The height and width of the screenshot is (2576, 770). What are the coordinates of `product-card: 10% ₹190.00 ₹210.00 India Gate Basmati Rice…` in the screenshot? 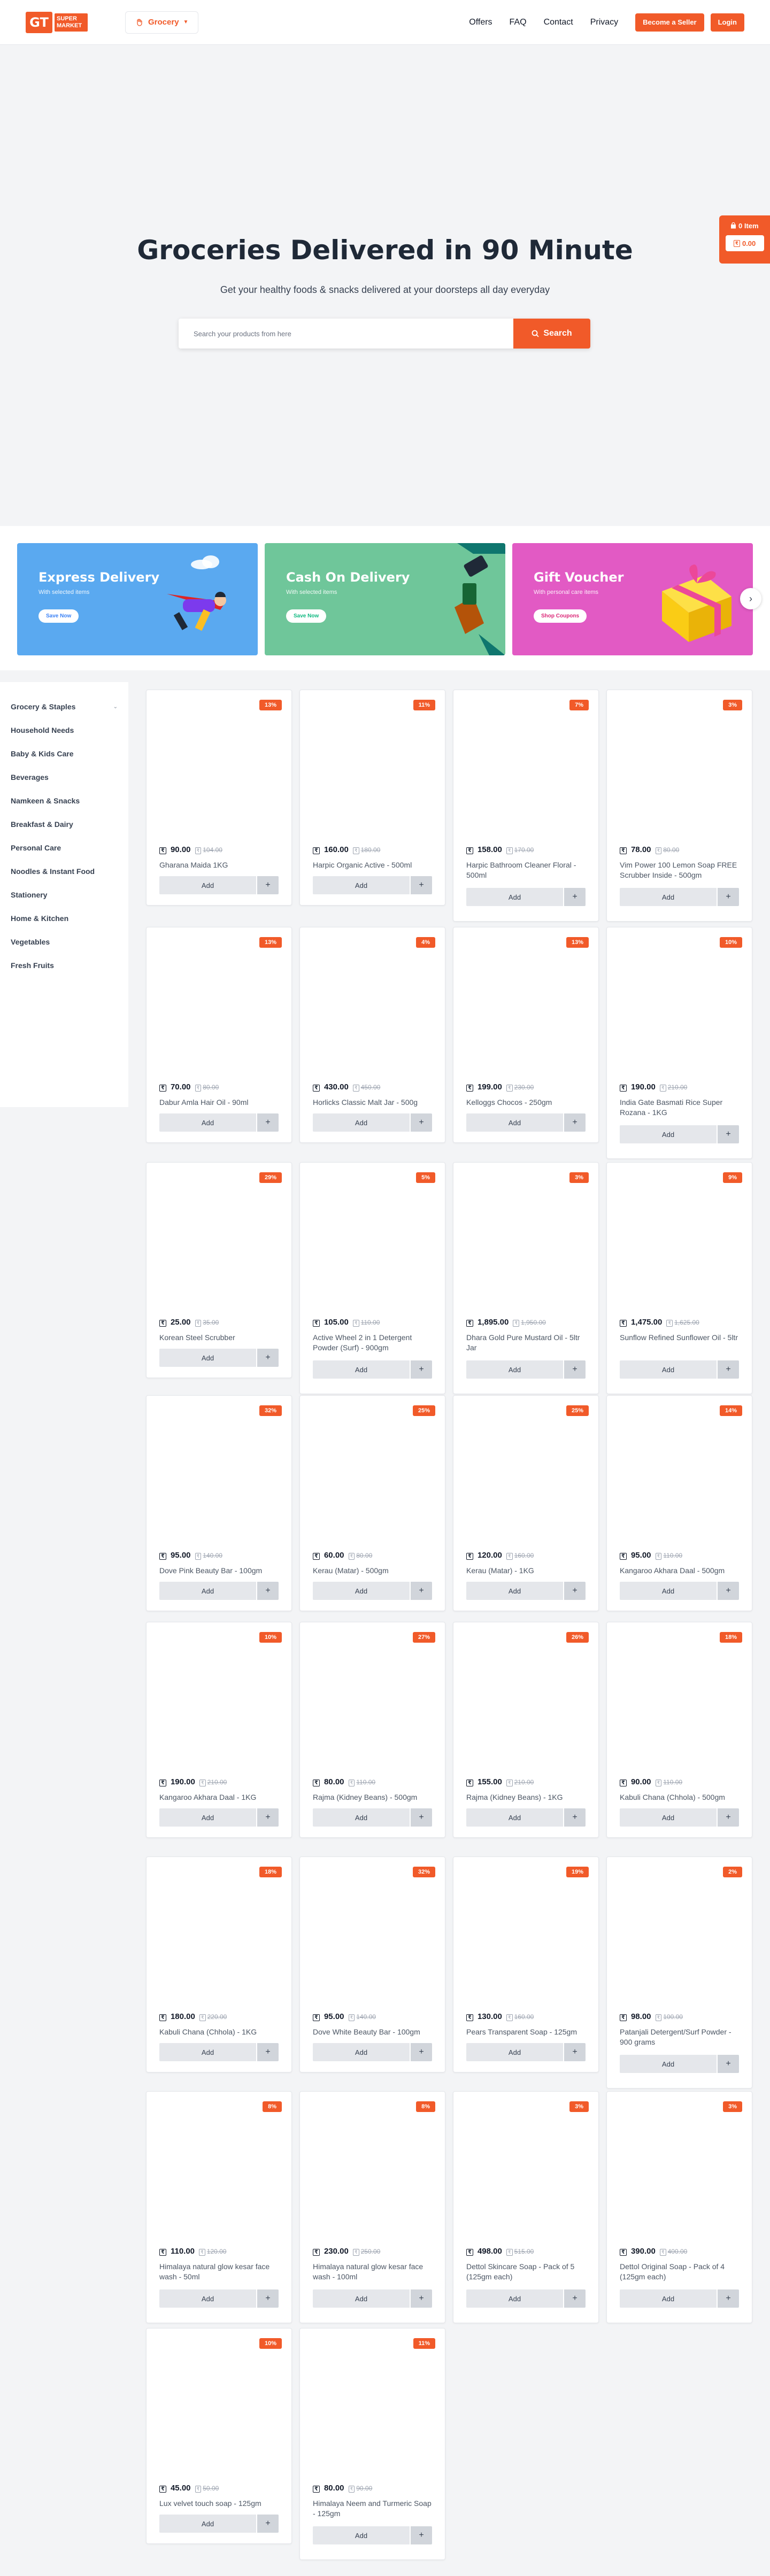 It's located at (679, 1043).